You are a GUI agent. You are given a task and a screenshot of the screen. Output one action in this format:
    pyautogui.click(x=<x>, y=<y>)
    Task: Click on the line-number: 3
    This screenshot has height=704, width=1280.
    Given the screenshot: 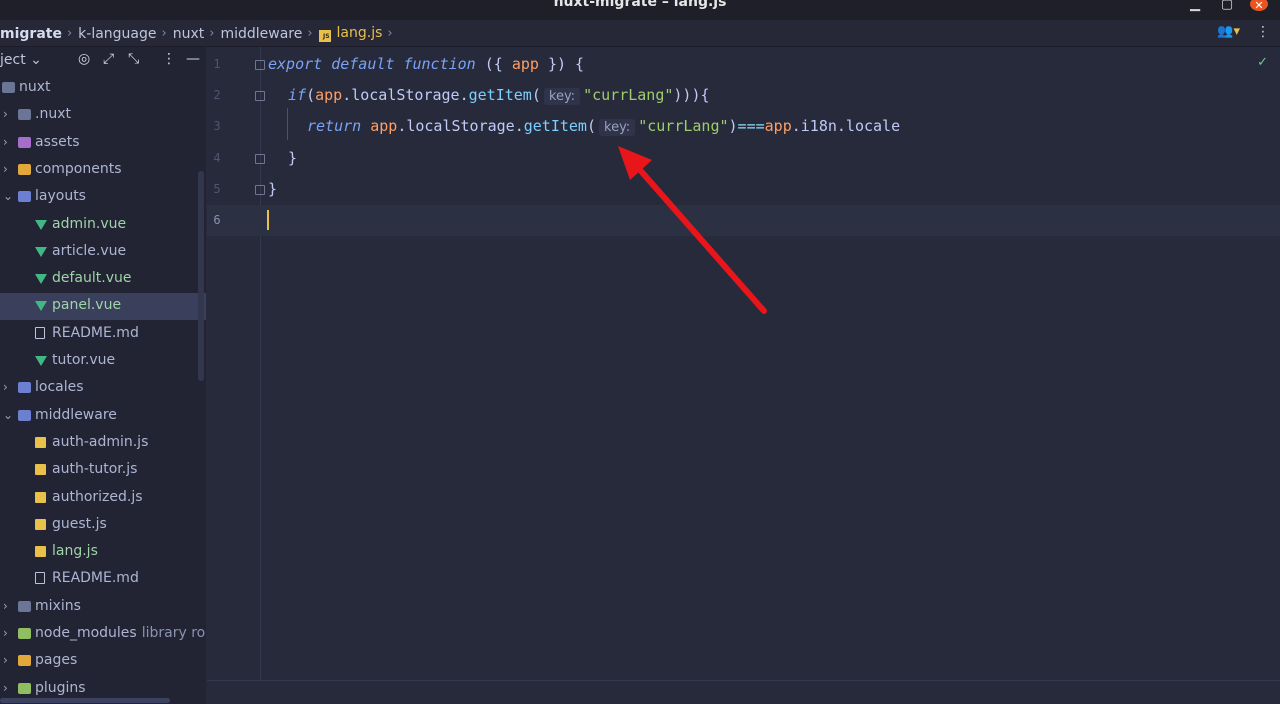 What is the action you would take?
    pyautogui.click(x=217, y=126)
    